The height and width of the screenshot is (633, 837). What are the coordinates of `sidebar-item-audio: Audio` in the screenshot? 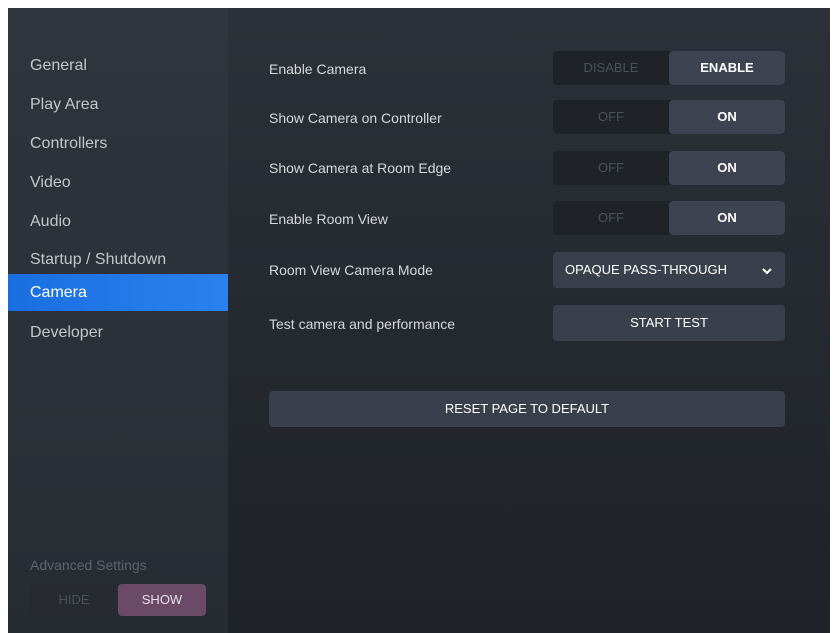 It's located at (120, 221).